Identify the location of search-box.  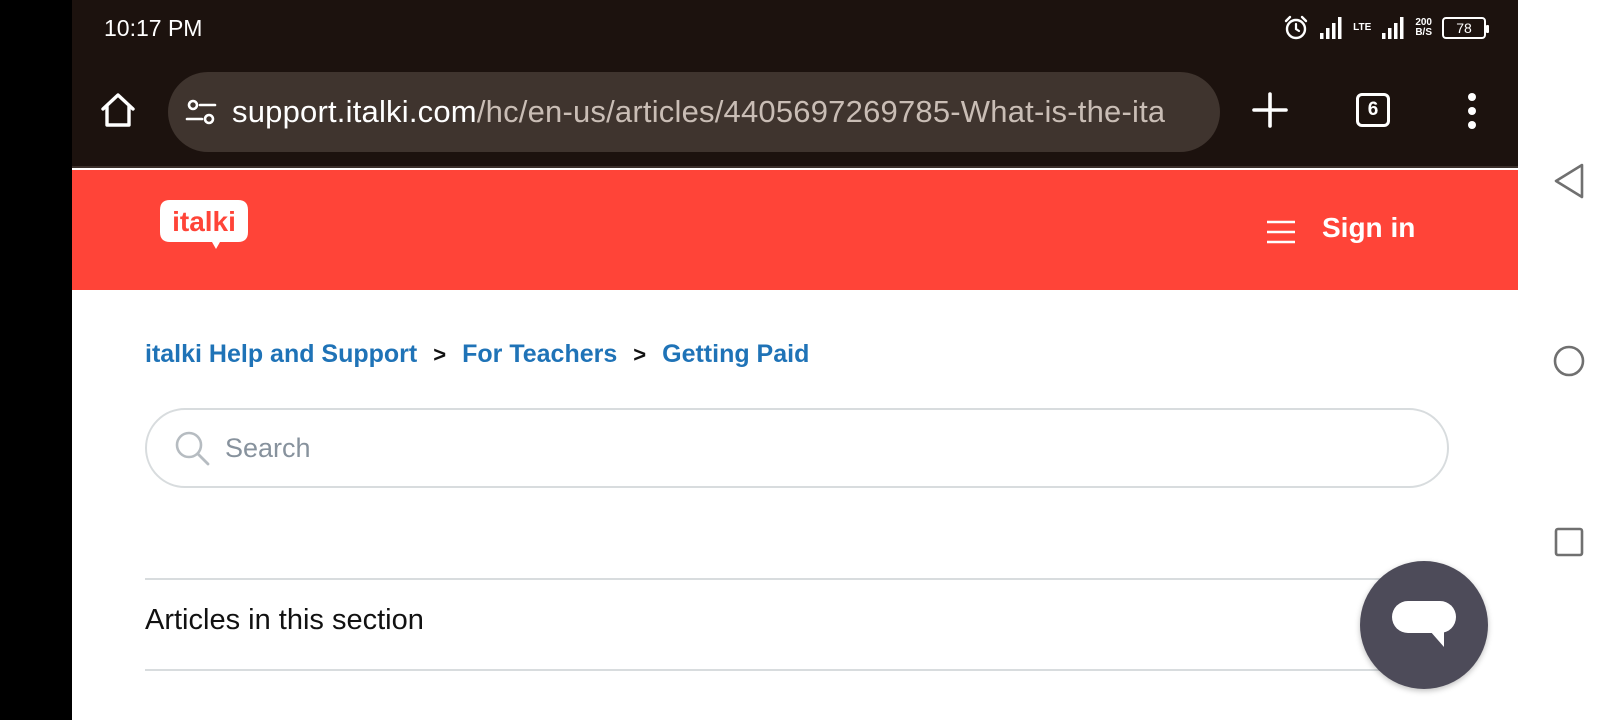
(797, 448).